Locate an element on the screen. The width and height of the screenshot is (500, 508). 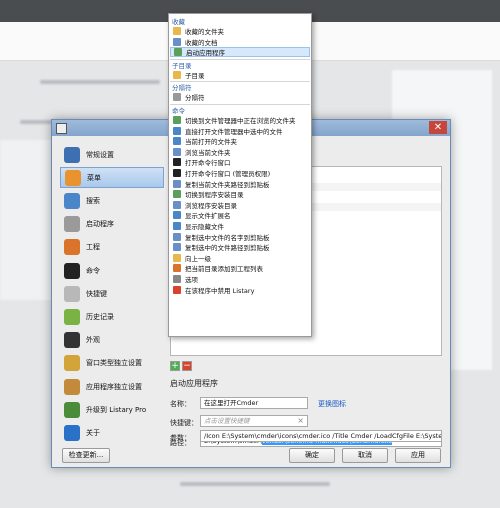
menu-item-label: 复制选中的文件路径到剪贴板 is located at coordinates (227, 248).